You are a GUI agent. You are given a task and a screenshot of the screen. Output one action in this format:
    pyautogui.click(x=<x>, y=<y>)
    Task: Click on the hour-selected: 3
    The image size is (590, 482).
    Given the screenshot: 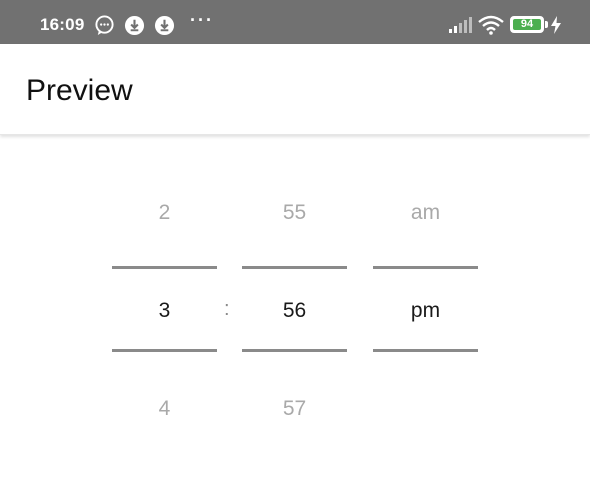 What is the action you would take?
    pyautogui.click(x=164, y=311)
    